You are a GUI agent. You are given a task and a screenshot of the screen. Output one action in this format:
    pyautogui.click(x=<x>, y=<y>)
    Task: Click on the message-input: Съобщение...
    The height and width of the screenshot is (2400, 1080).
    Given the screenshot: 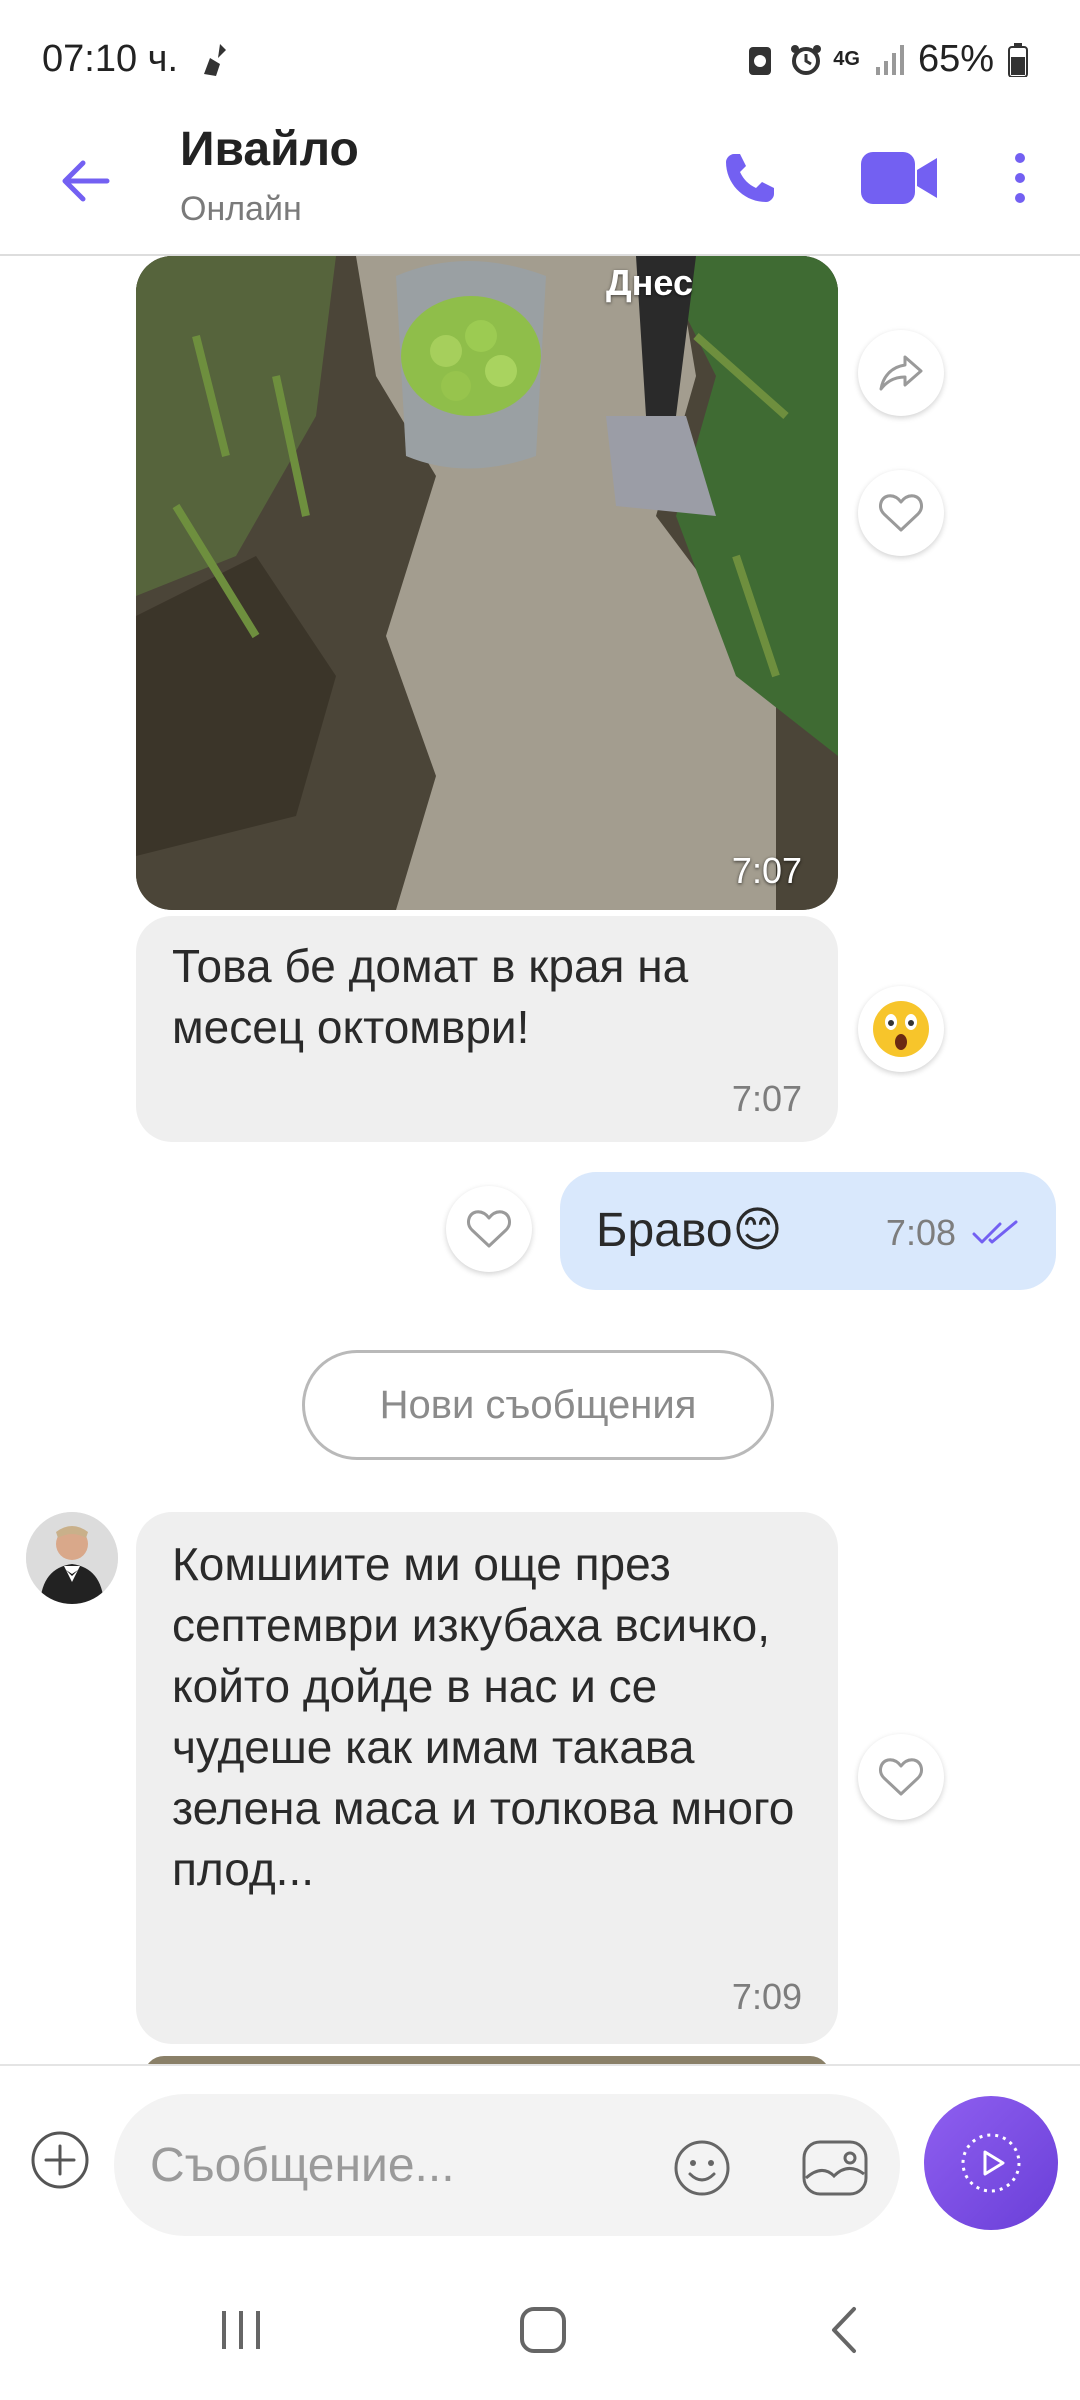 What is the action you would take?
    pyautogui.click(x=507, y=2165)
    